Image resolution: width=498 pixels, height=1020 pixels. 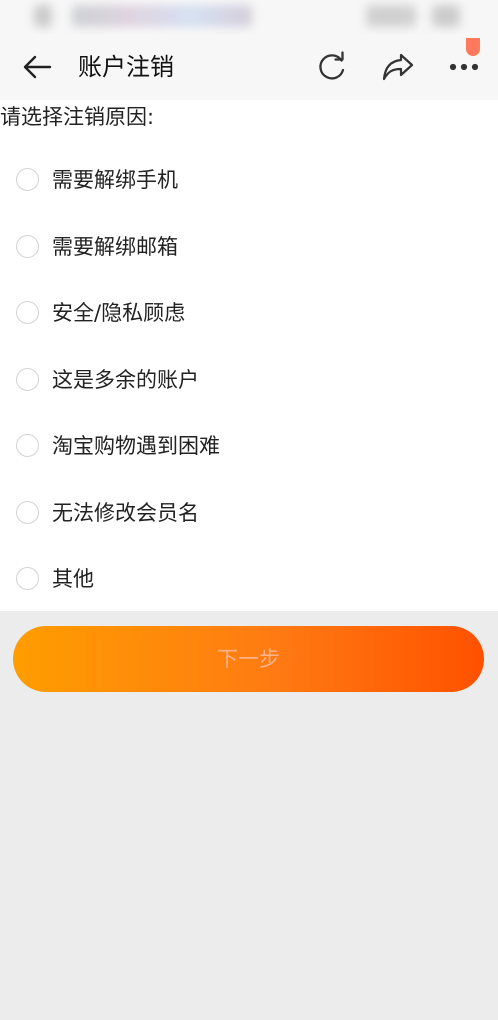 I want to click on arrow-left-icon, so click(x=37, y=67).